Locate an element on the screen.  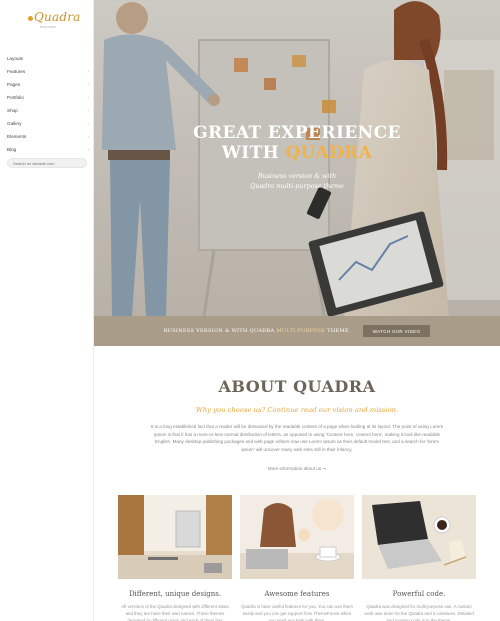
sidebar-item-label: Shop is located at coordinates (12, 110).